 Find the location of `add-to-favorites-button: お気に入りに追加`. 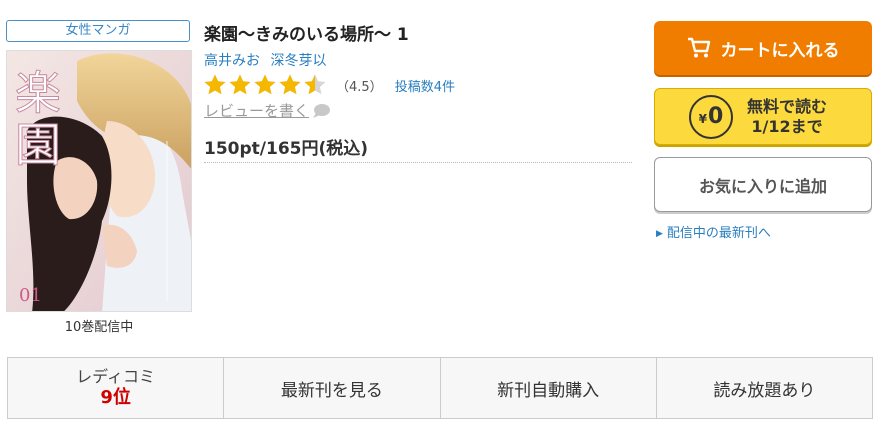

add-to-favorites-button: お気に入りに追加 is located at coordinates (763, 184).